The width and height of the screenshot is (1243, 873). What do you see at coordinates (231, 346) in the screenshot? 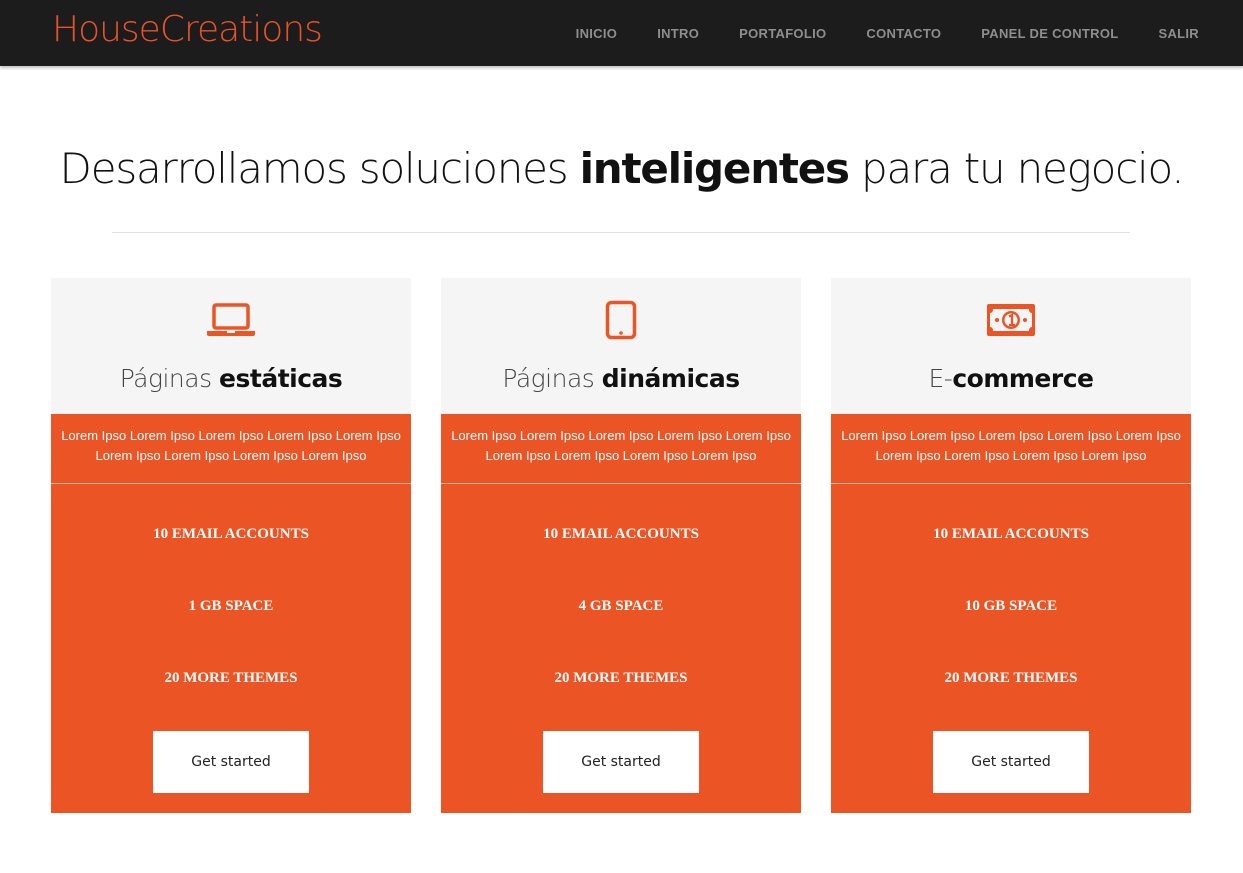
I see `card-header: Páginas estáticas` at bounding box center [231, 346].